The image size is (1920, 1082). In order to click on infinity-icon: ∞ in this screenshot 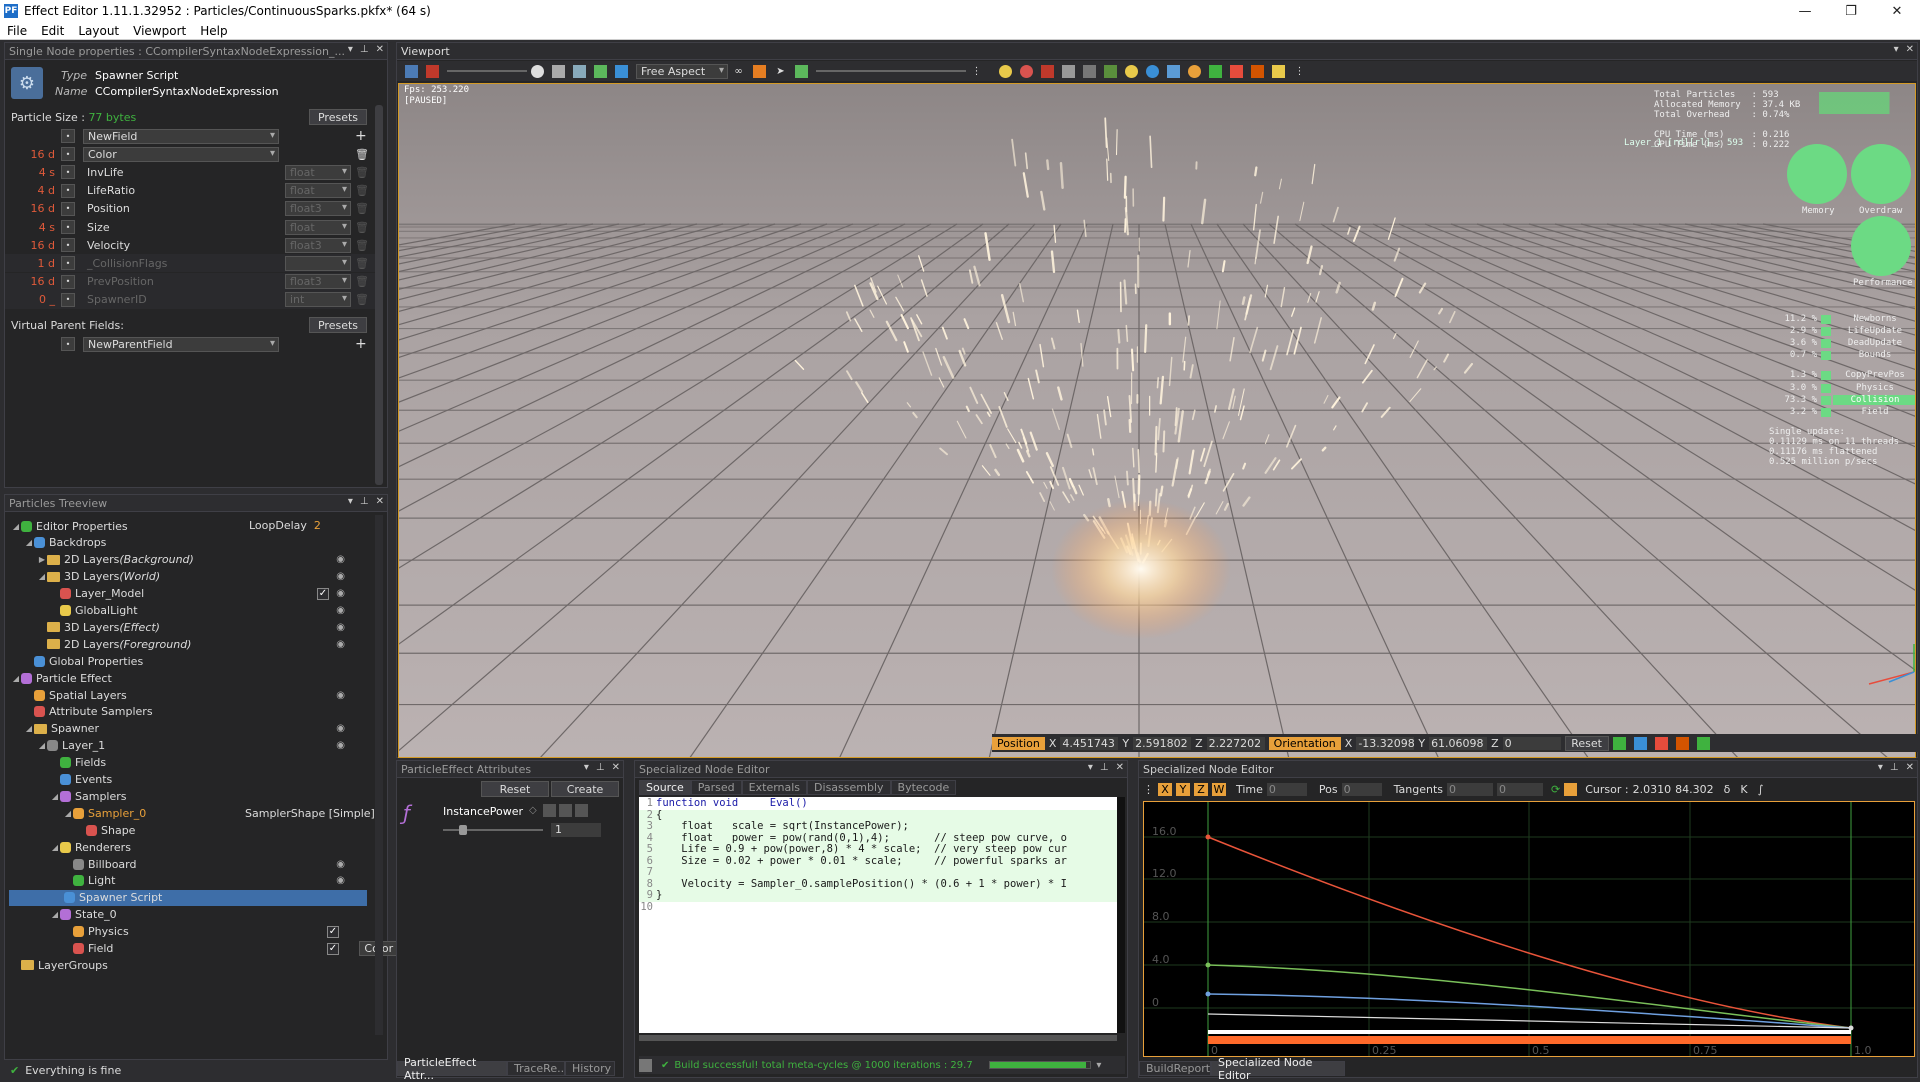, I will do `click(738, 71)`.